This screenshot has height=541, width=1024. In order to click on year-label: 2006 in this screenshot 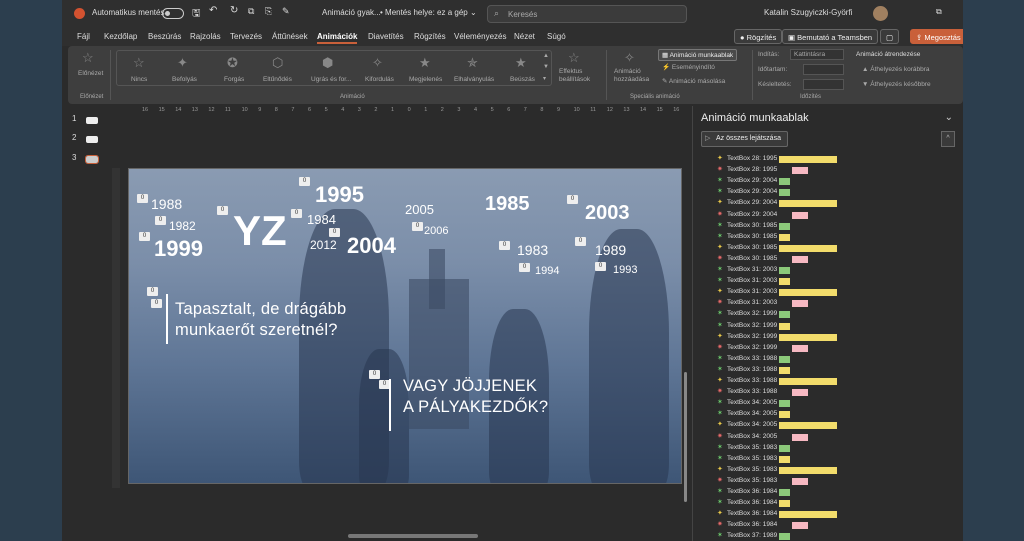, I will do `click(436, 231)`.